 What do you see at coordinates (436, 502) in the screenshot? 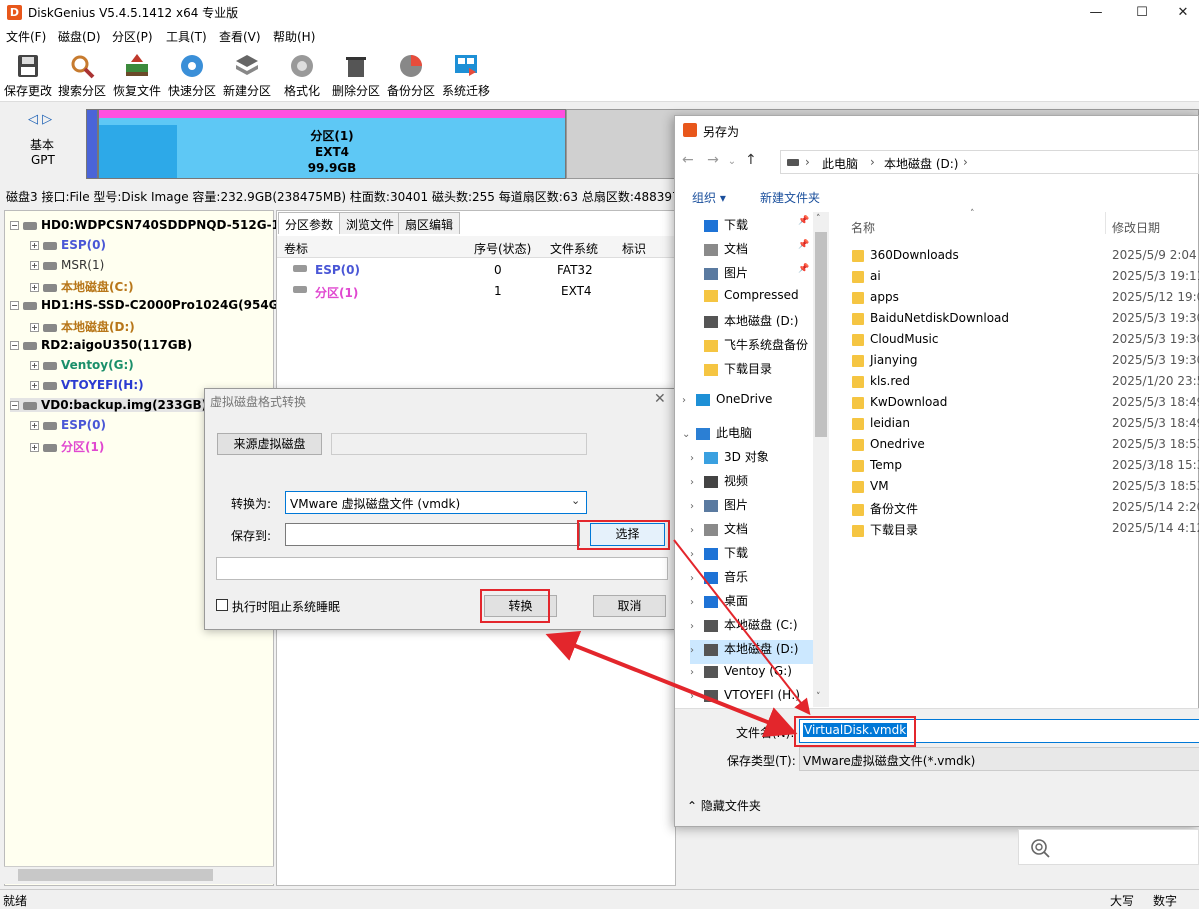
I see `format-select: VMware 虚拟磁盘文件 (vmdk) ⌄` at bounding box center [436, 502].